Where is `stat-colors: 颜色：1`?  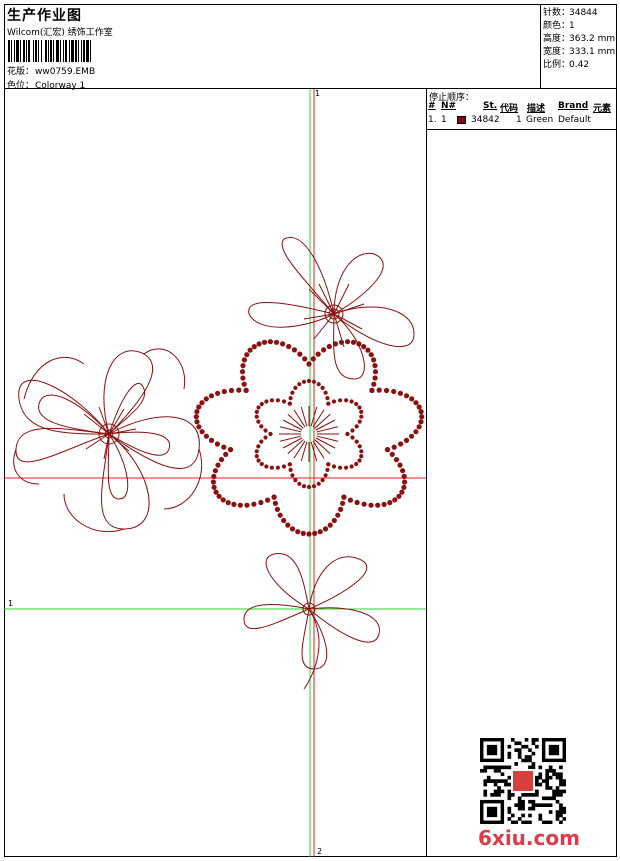 stat-colors: 颜色：1 is located at coordinates (559, 24).